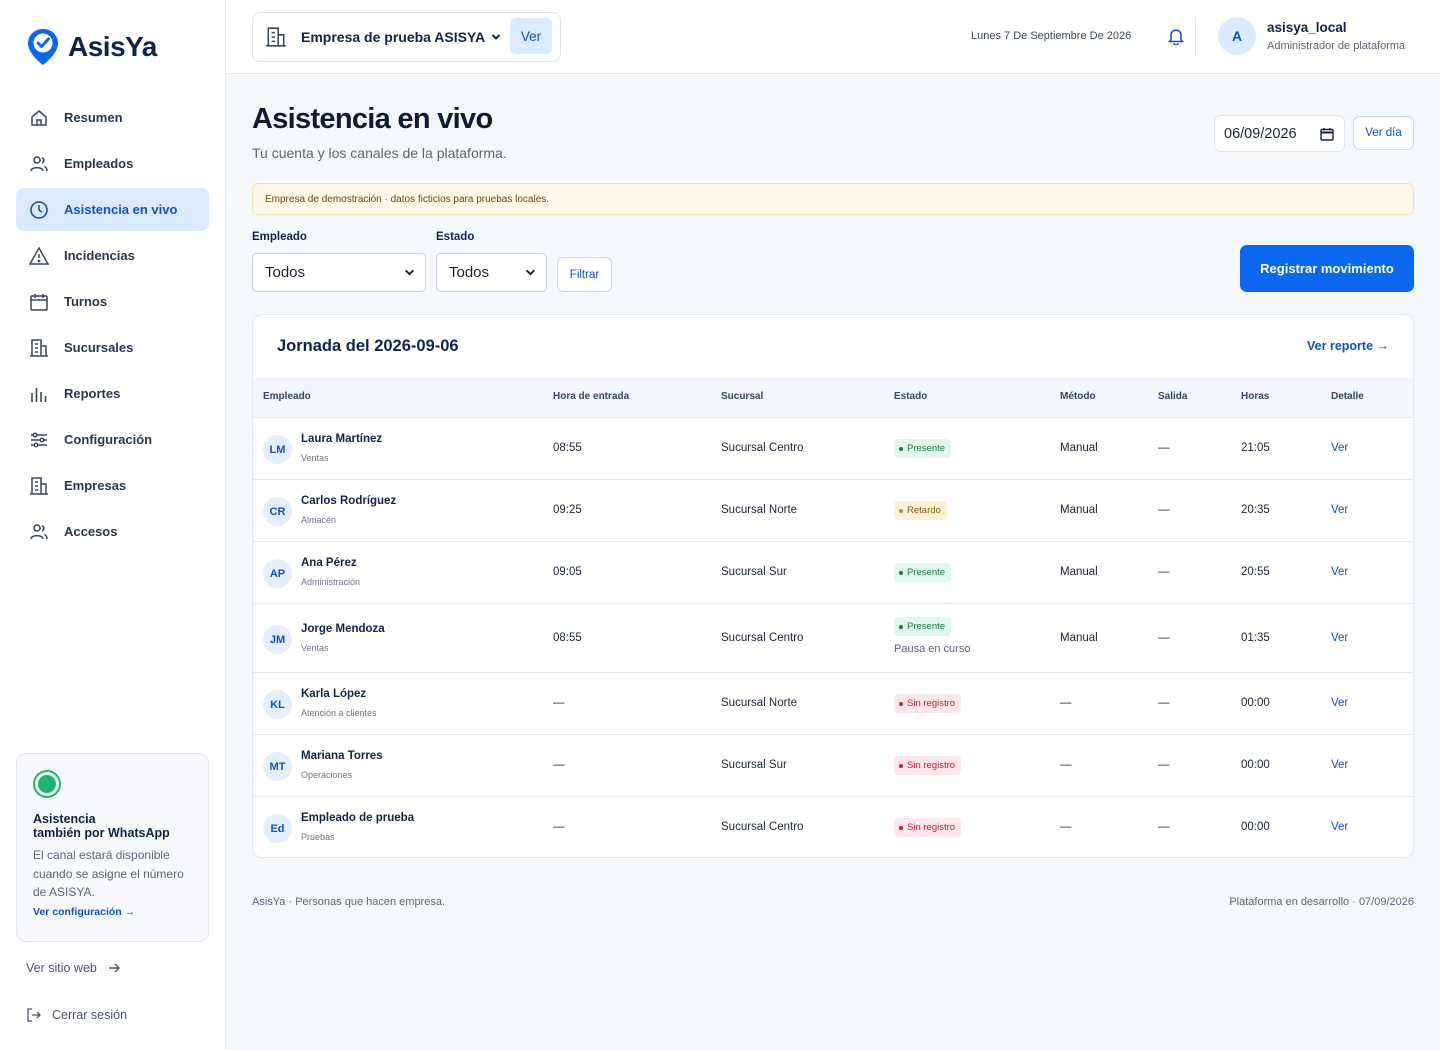 Image resolution: width=1440 pixels, height=1050 pixels. Describe the element at coordinates (92, 393) in the screenshot. I see `sidebar-item-label: Reportes` at that location.